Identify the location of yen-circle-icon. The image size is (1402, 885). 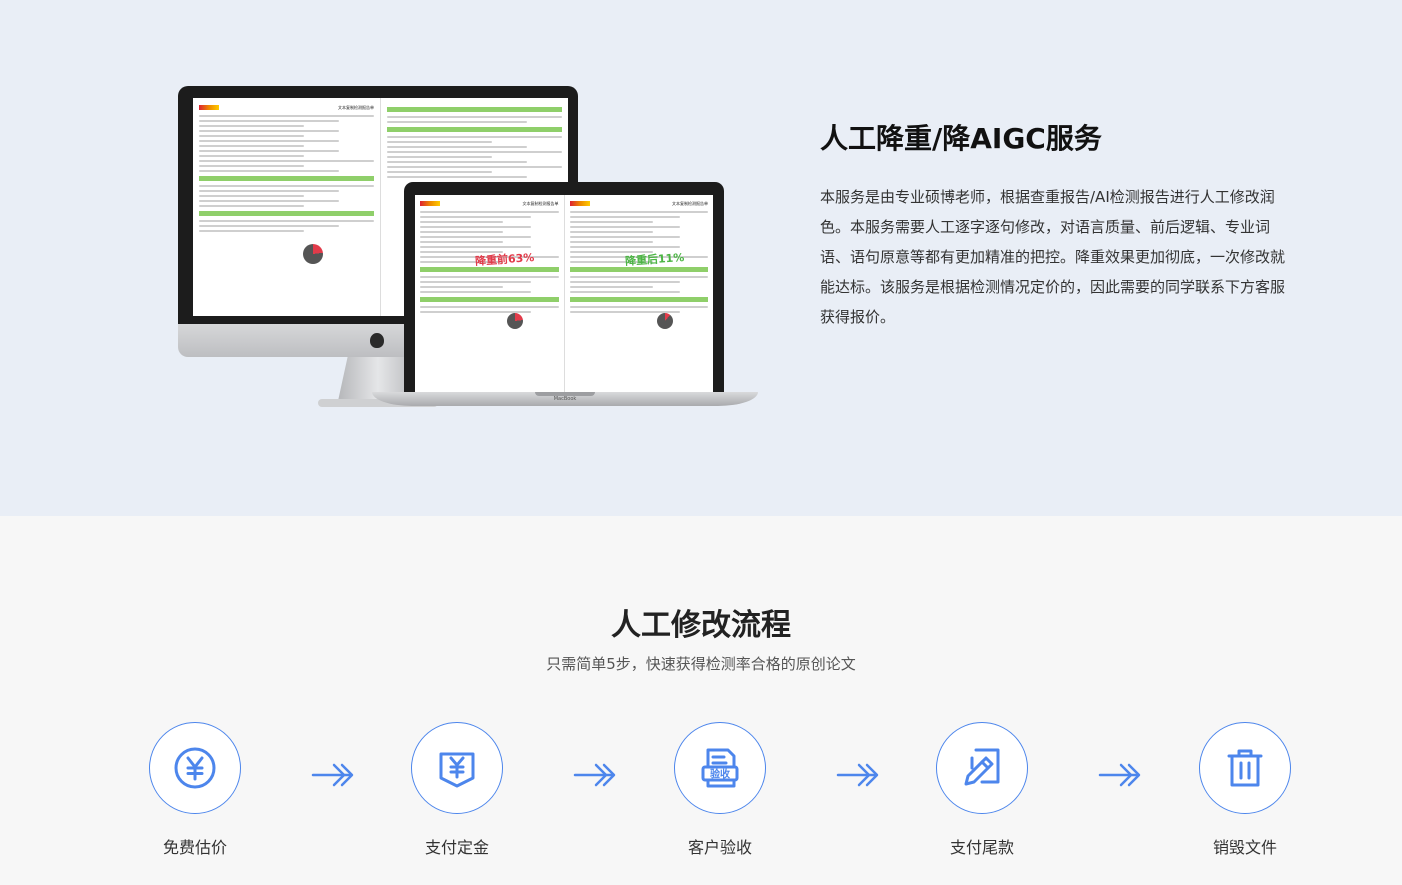
(195, 768).